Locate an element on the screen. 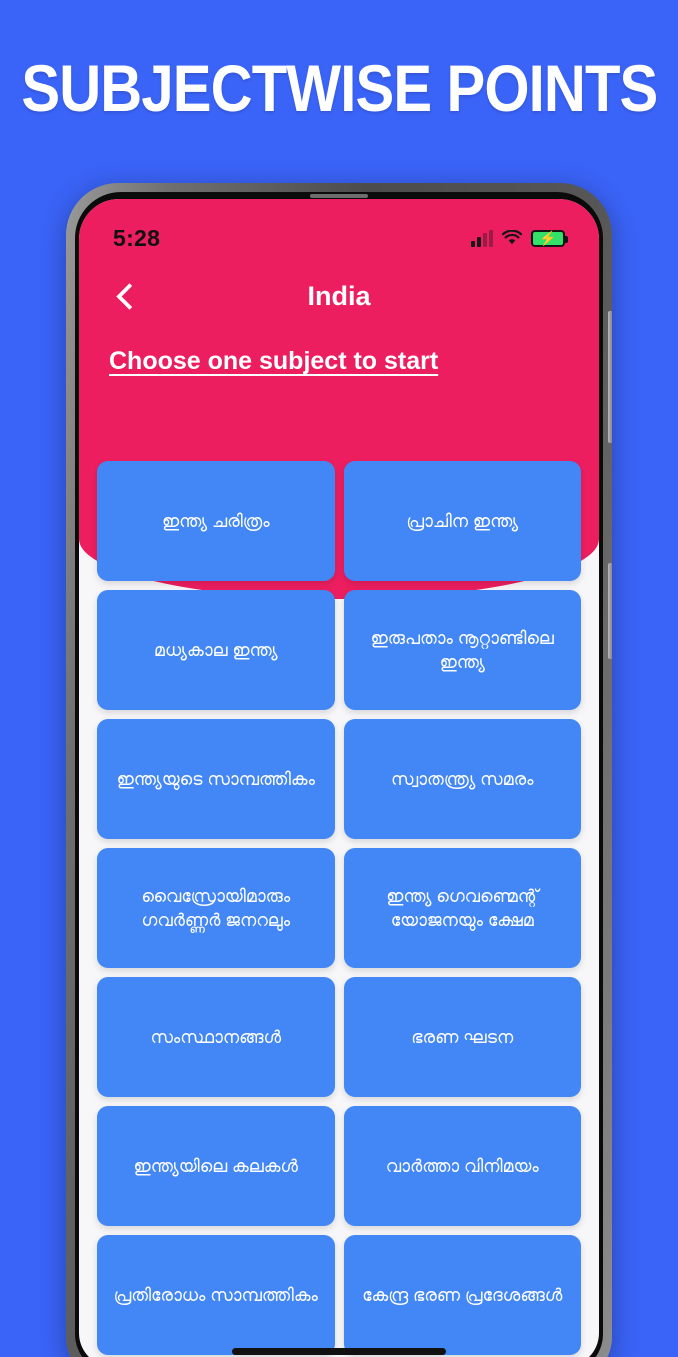  subject-card-label: കേന്ദ്ര ഭരണ പ്രദേശങ്ങൾ is located at coordinates (462, 1294).